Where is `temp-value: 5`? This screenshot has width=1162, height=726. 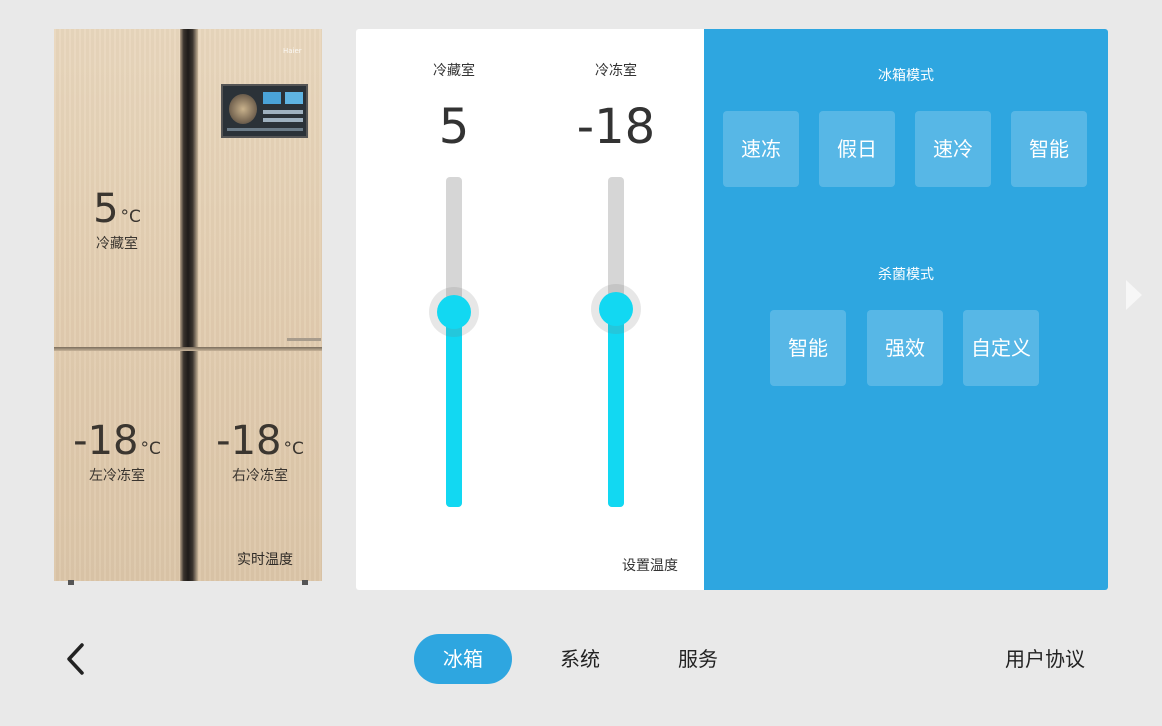 temp-value: 5 is located at coordinates (106, 209).